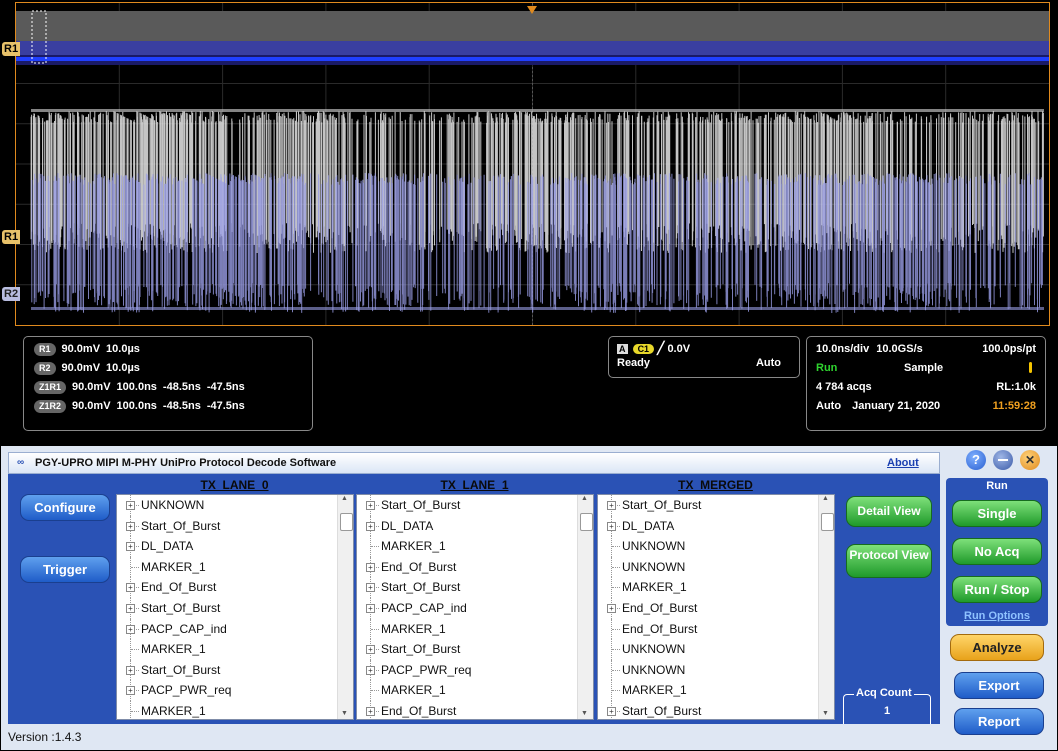  I want to click on r2-reference-marker: R2, so click(11, 294).